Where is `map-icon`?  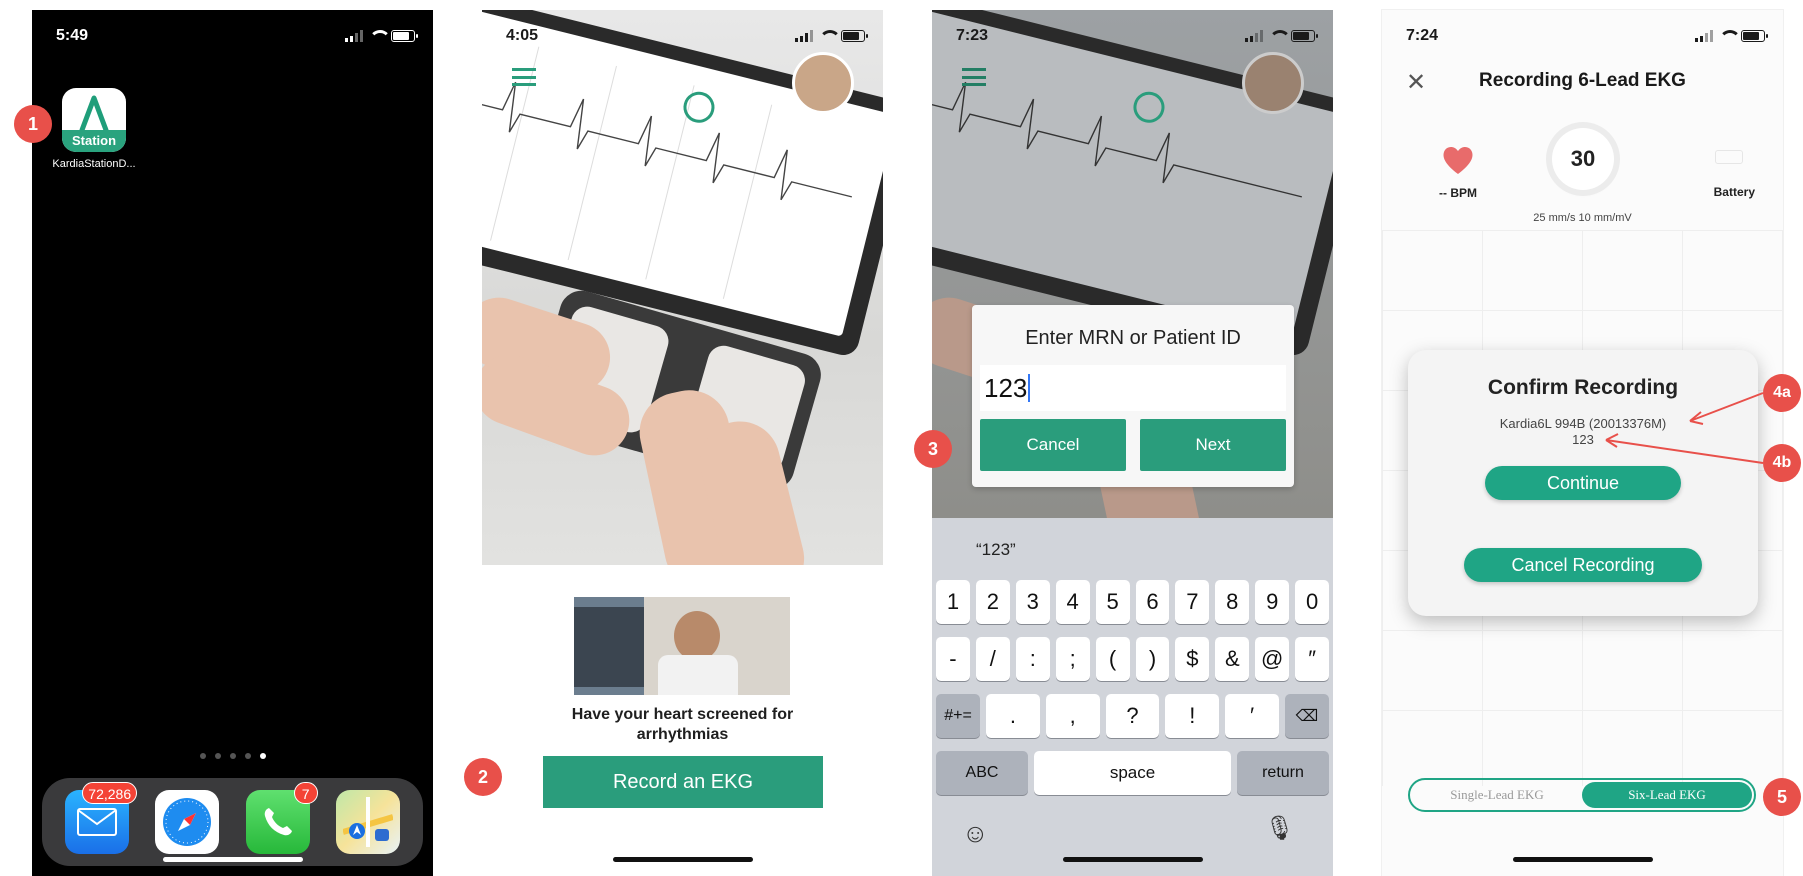
map-icon is located at coordinates (367, 822).